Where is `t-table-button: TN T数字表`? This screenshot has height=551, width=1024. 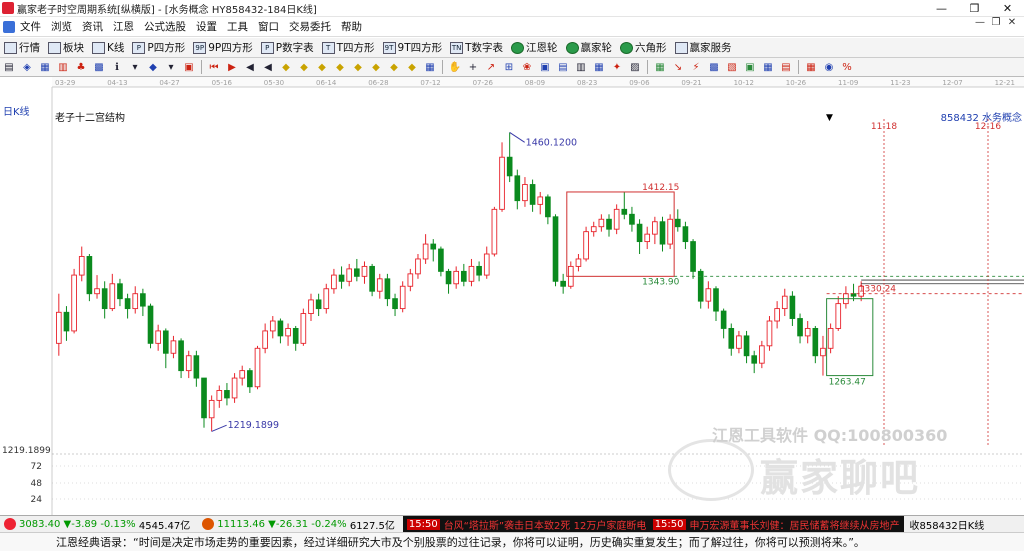
t-table-button: TN T数字表 is located at coordinates (476, 47).